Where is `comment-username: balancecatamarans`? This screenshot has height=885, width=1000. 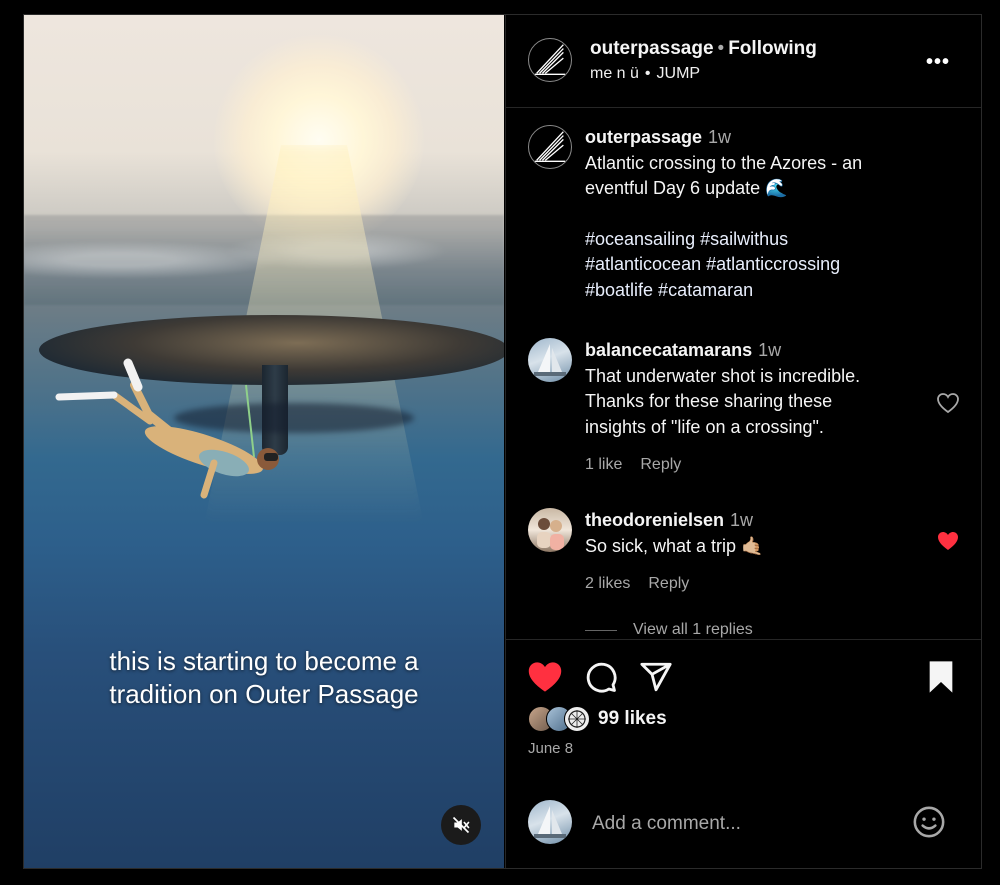
comment-username: balancecatamarans is located at coordinates (668, 350).